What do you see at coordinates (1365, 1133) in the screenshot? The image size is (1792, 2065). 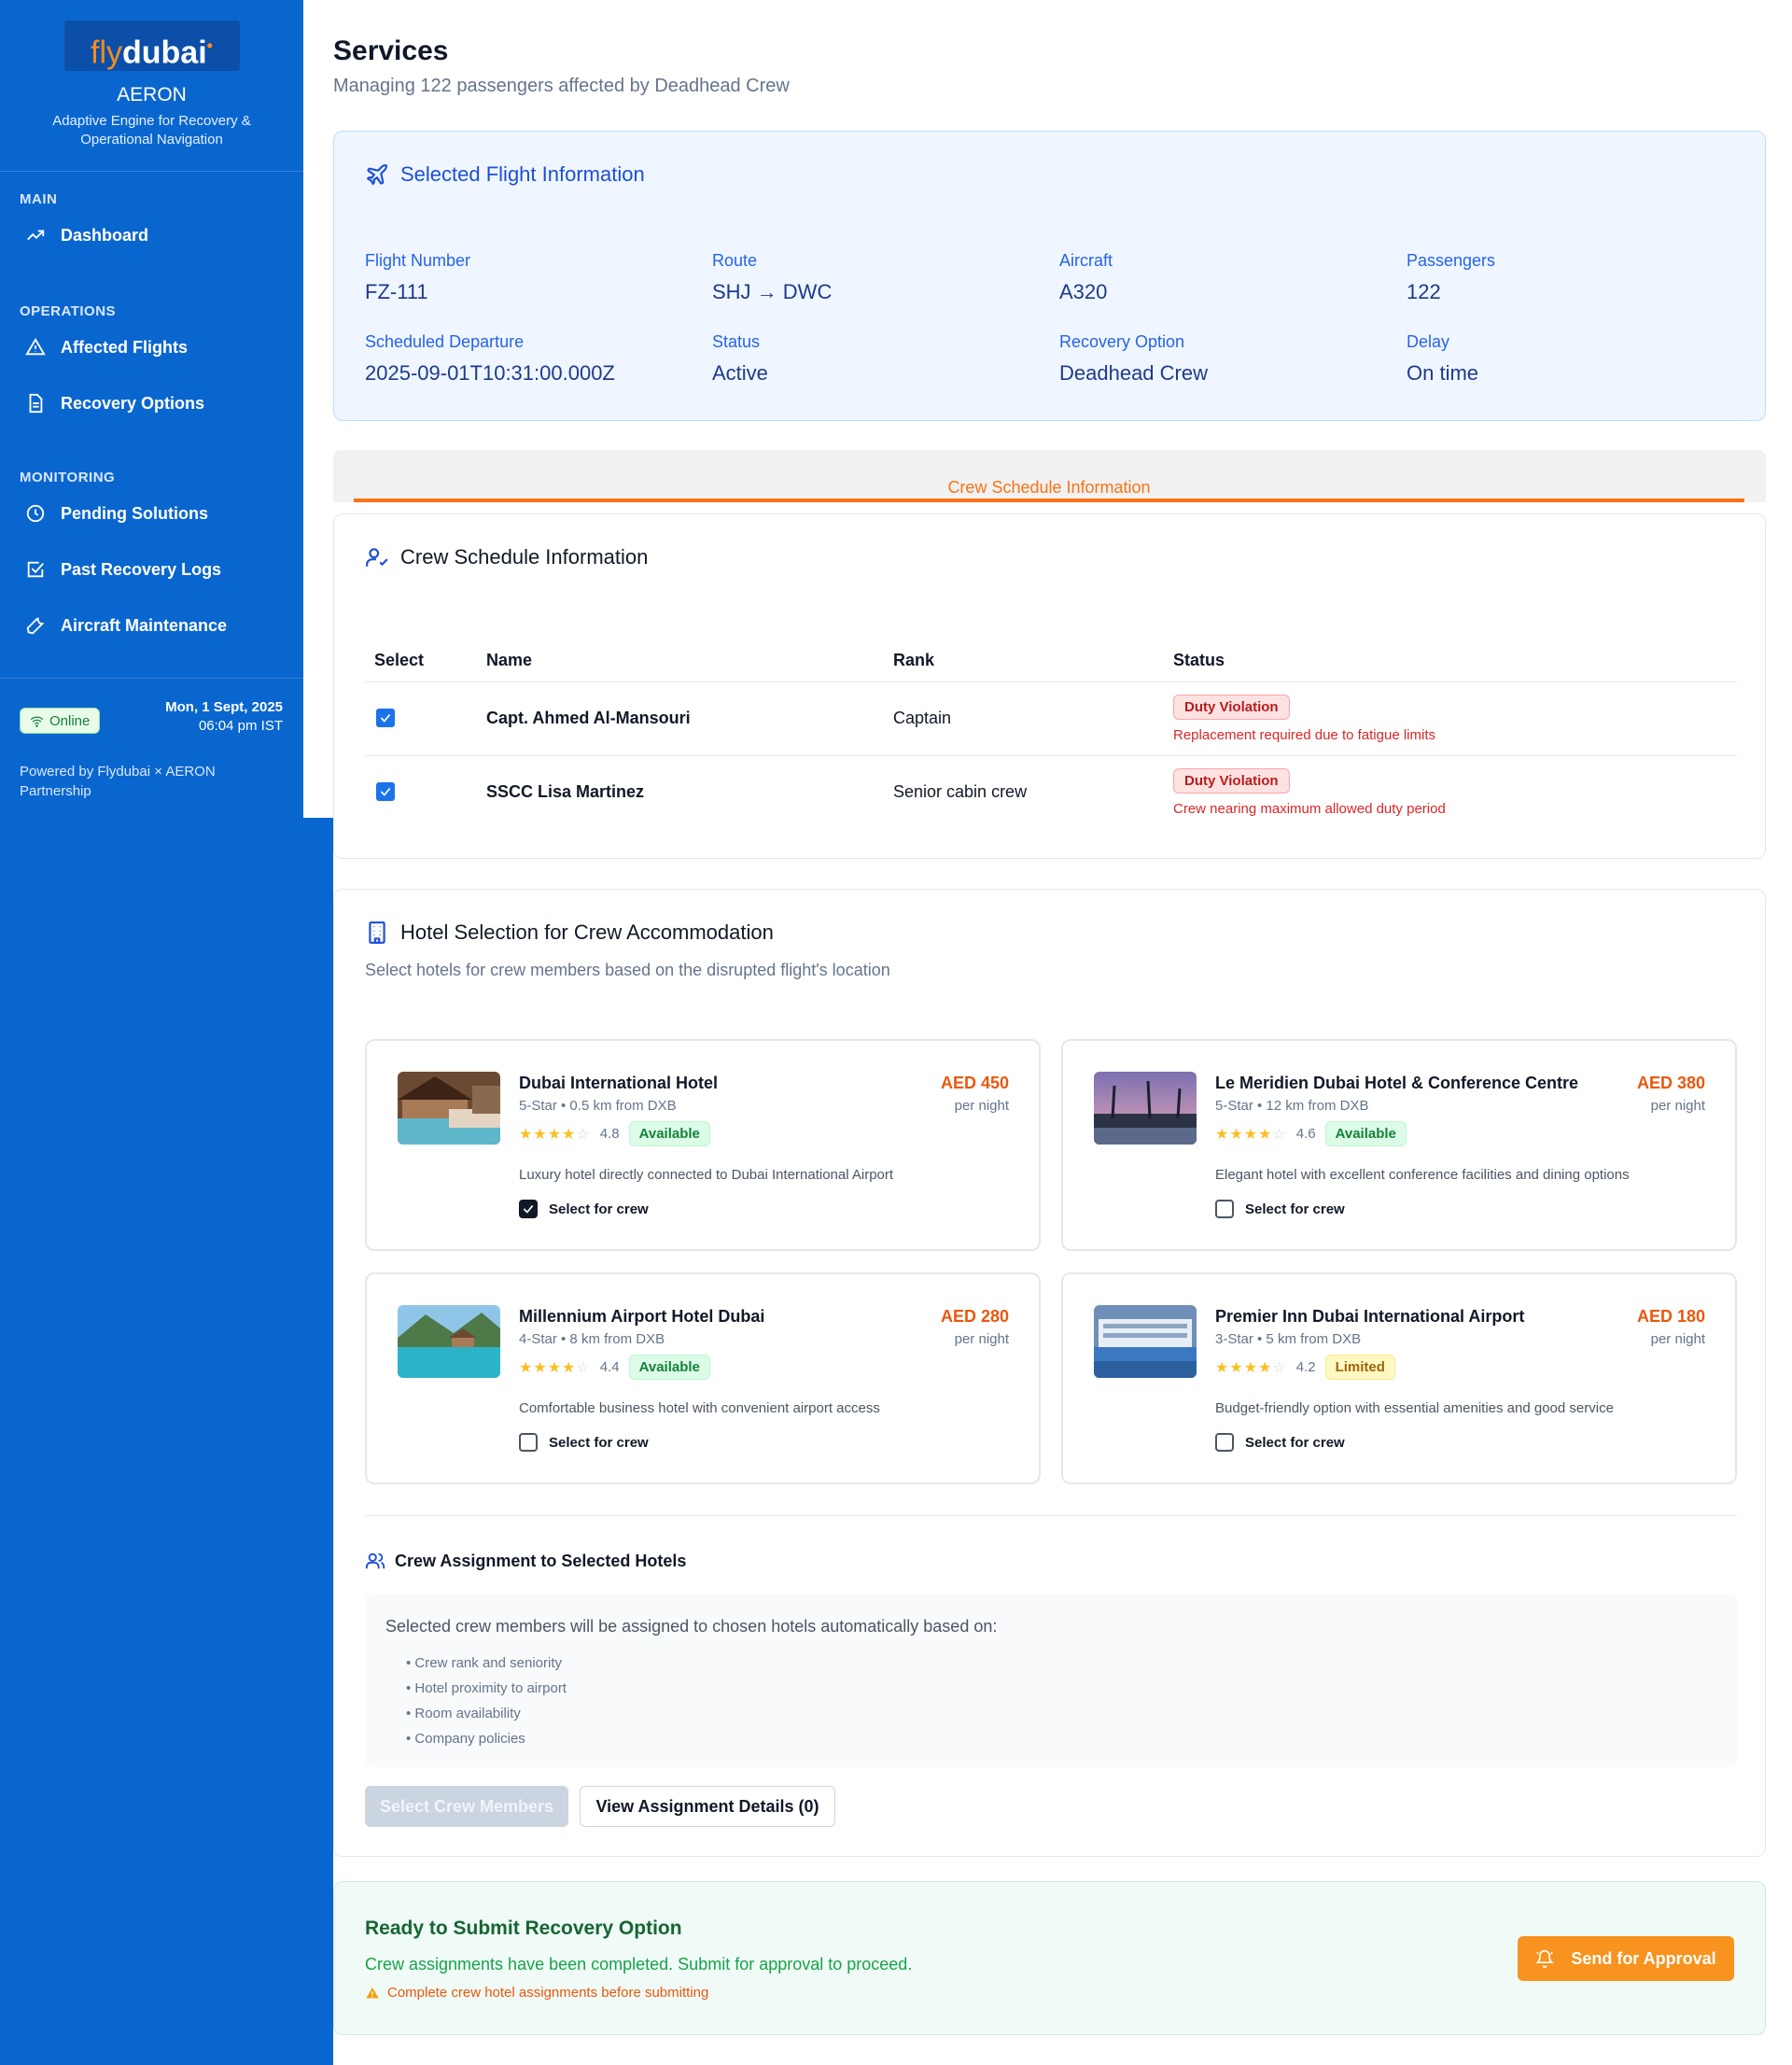 I see `availability-badge: Available` at bounding box center [1365, 1133].